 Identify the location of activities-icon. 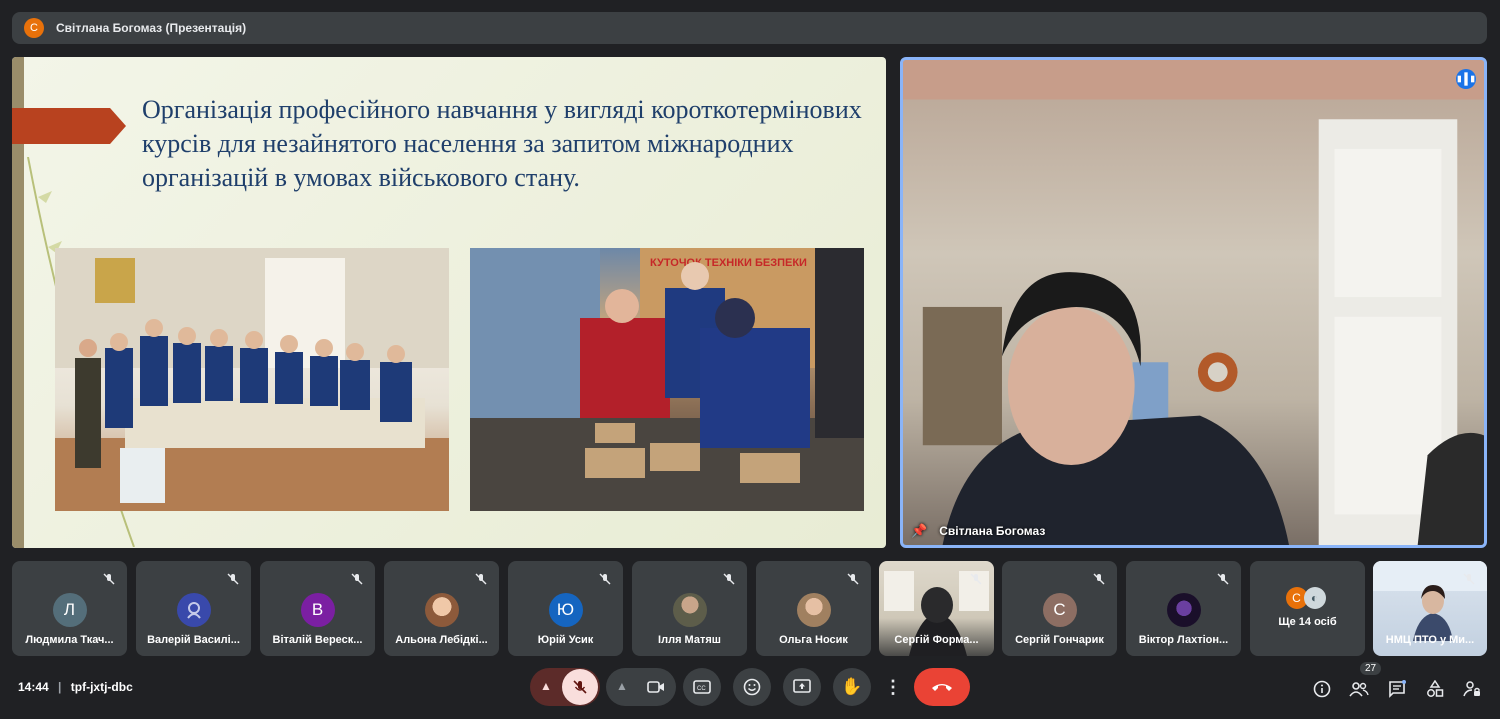
(1435, 688).